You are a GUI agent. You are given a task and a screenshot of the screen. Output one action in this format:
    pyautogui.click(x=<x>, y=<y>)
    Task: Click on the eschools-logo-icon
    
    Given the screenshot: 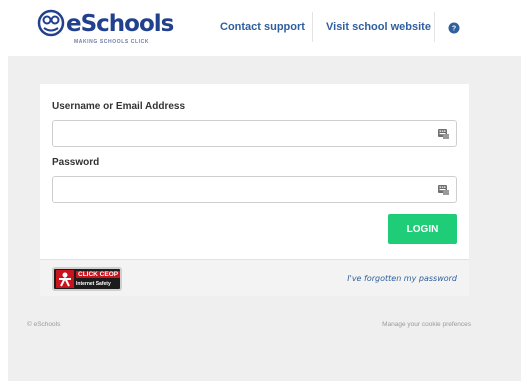 What is the action you would take?
    pyautogui.click(x=51, y=23)
    